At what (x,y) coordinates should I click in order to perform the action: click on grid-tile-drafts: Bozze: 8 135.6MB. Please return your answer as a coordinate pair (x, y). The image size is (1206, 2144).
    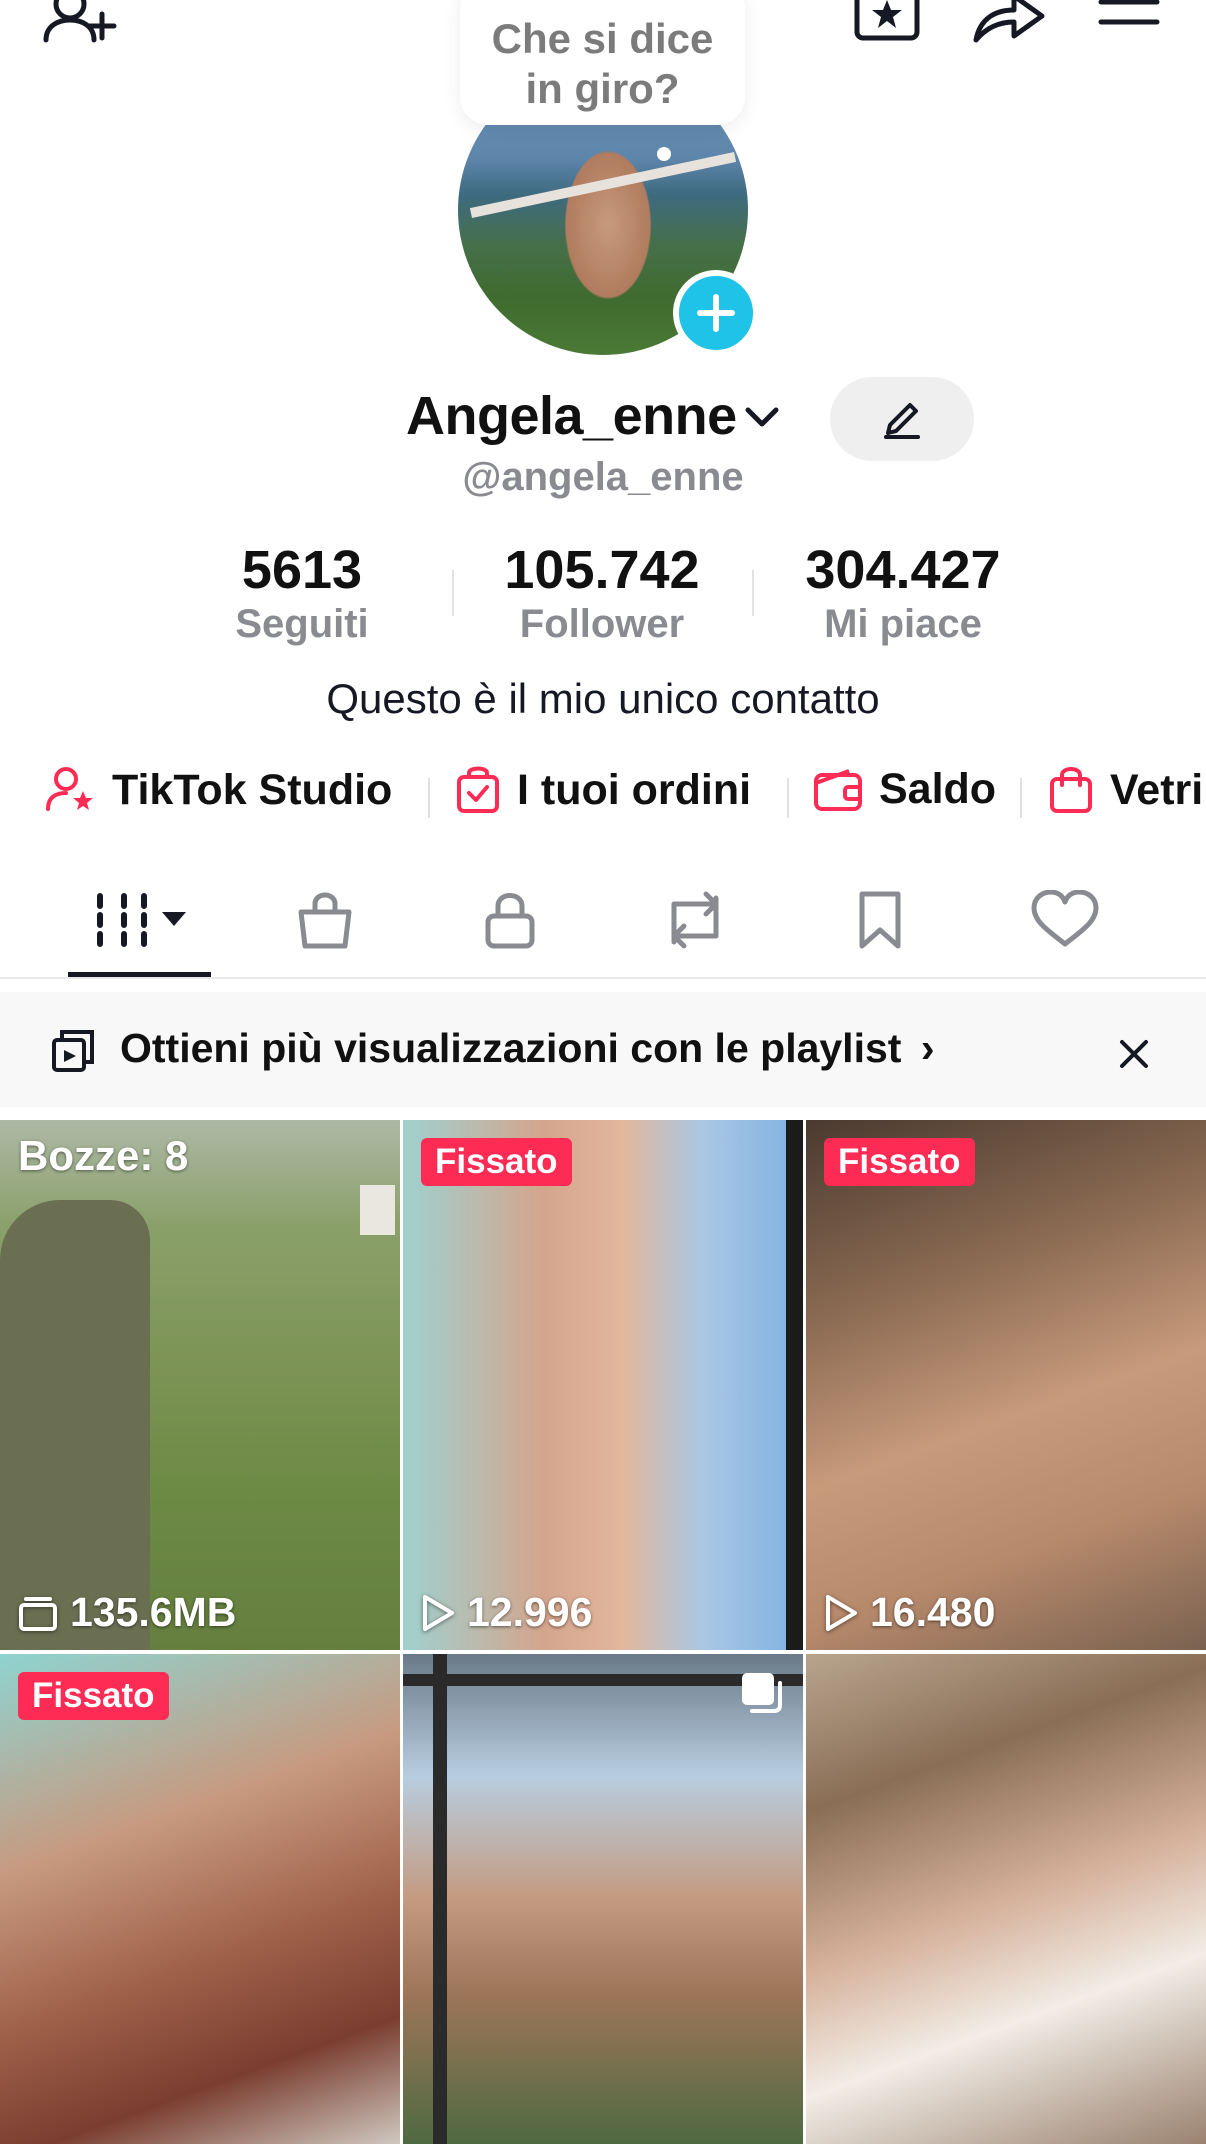
    Looking at the image, I should click on (200, 1385).